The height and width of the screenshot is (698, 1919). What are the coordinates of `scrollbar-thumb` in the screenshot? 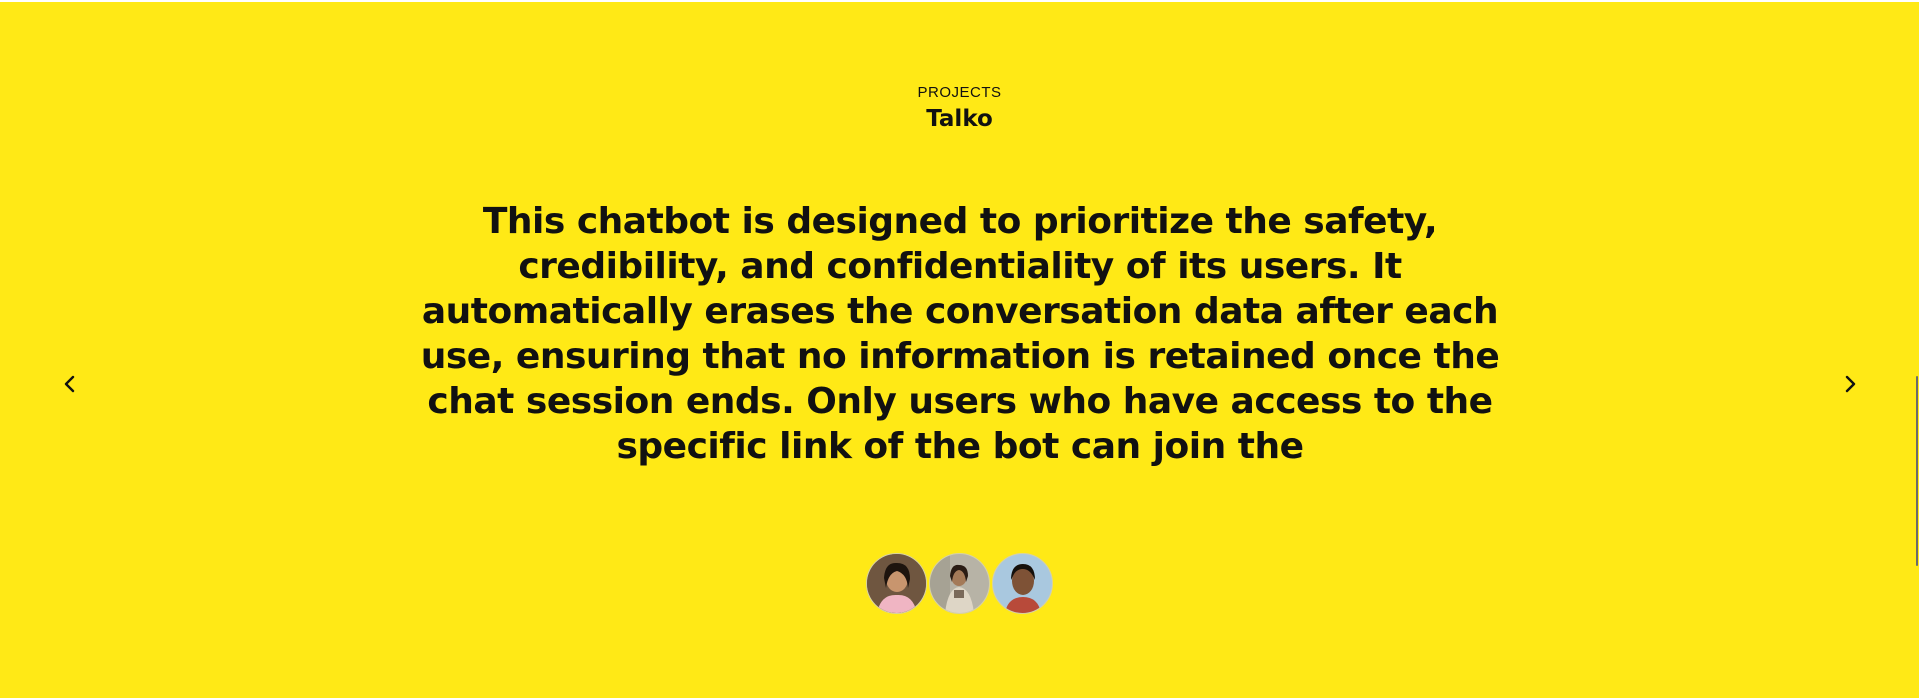 It's located at (1917, 471).